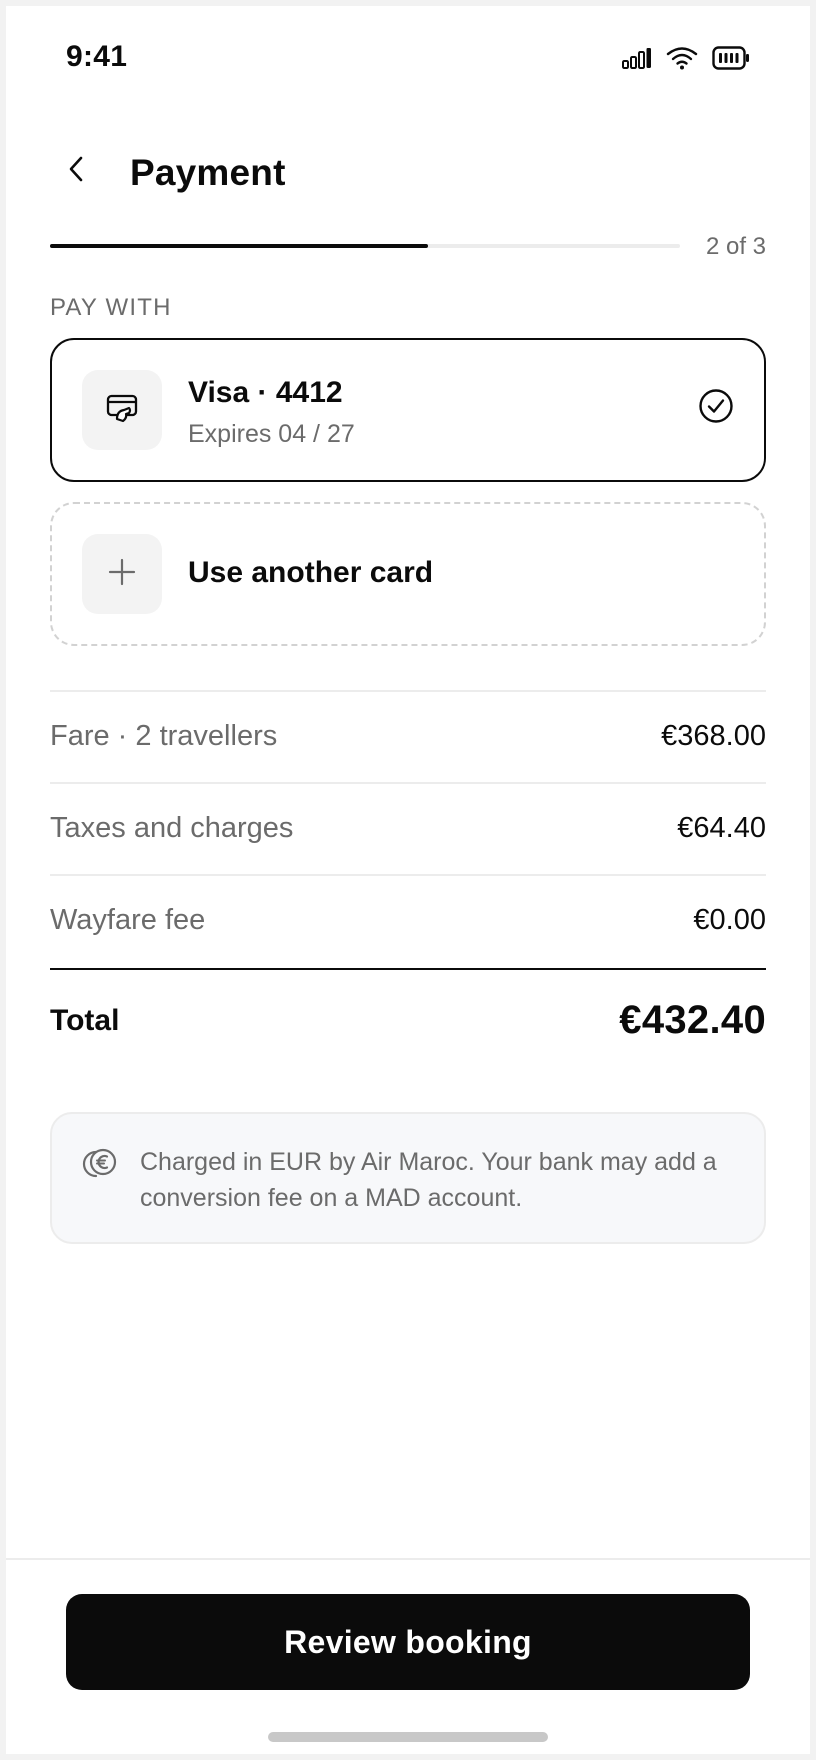  I want to click on home-indicator, so click(408, 1737).